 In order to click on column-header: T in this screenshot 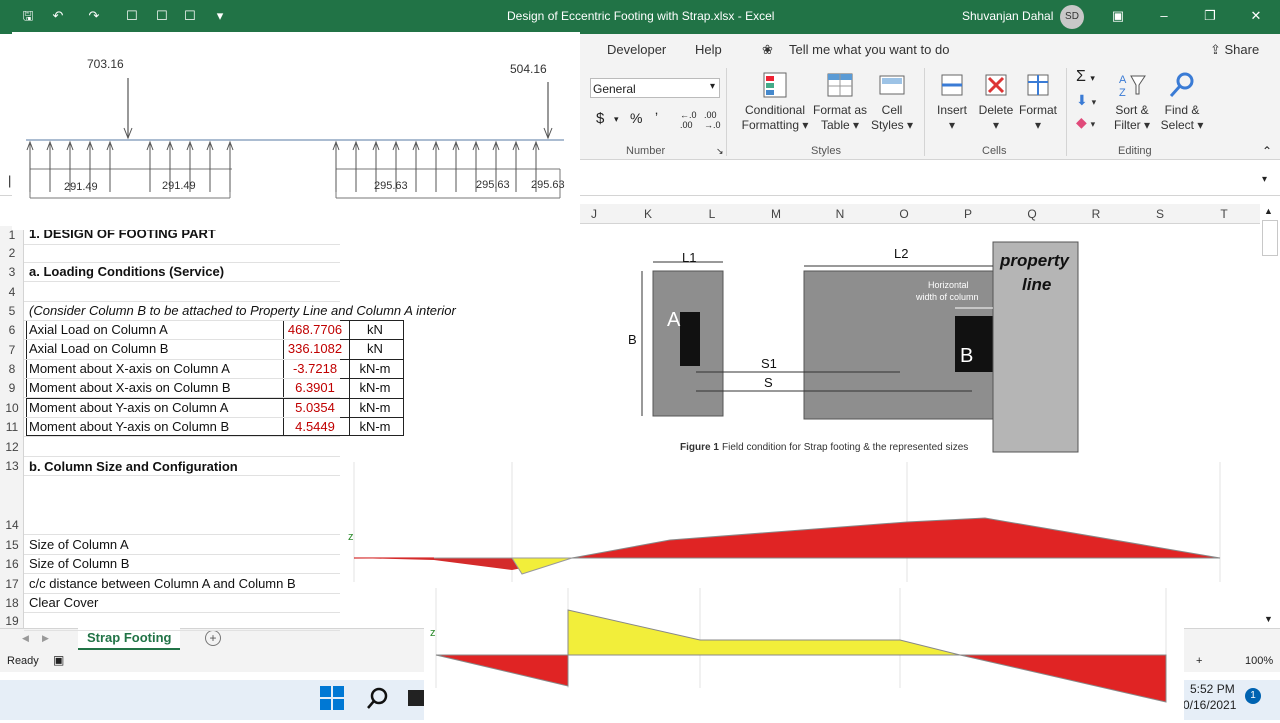, I will do `click(1224, 214)`.